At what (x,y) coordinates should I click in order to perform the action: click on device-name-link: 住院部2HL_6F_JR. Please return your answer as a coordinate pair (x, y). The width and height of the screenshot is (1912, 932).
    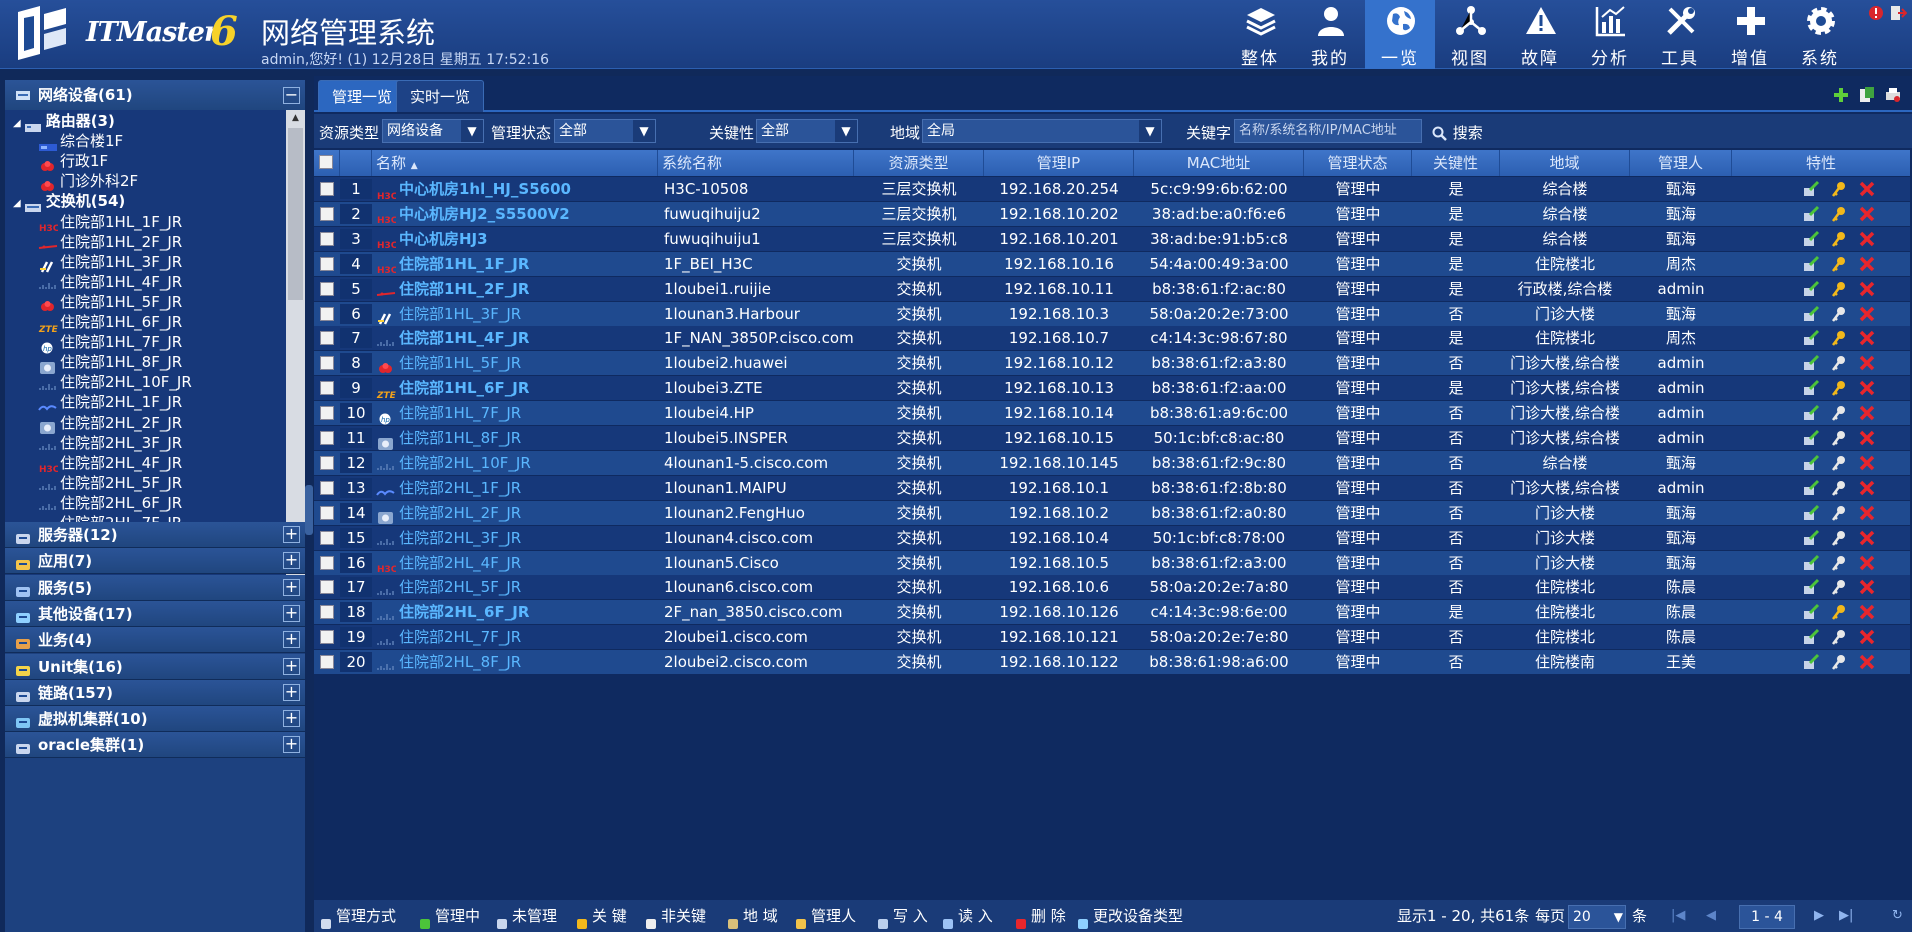
    Looking at the image, I should click on (464, 612).